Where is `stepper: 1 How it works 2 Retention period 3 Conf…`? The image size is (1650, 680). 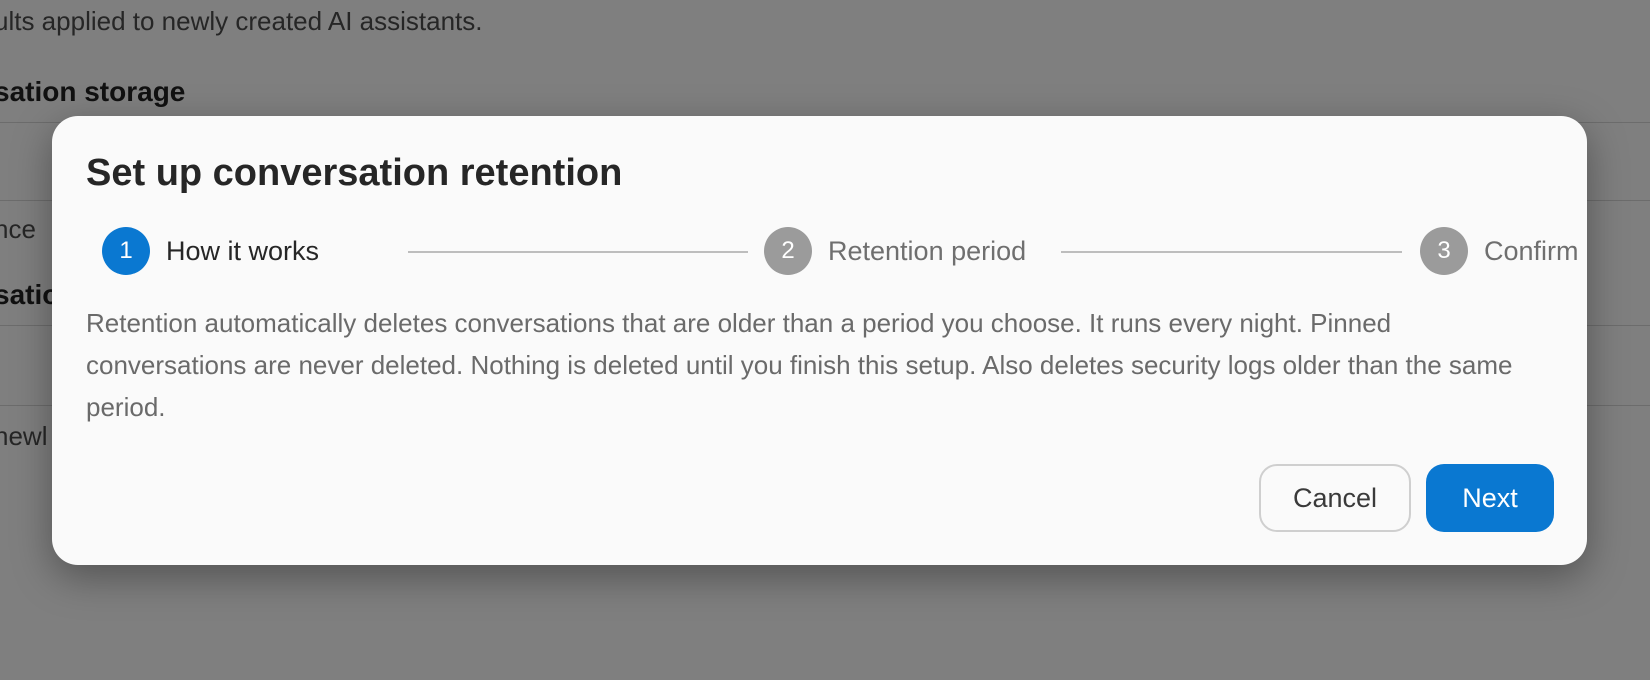
stepper: 1 How it works 2 Retention period 3 Conf… is located at coordinates (847, 251).